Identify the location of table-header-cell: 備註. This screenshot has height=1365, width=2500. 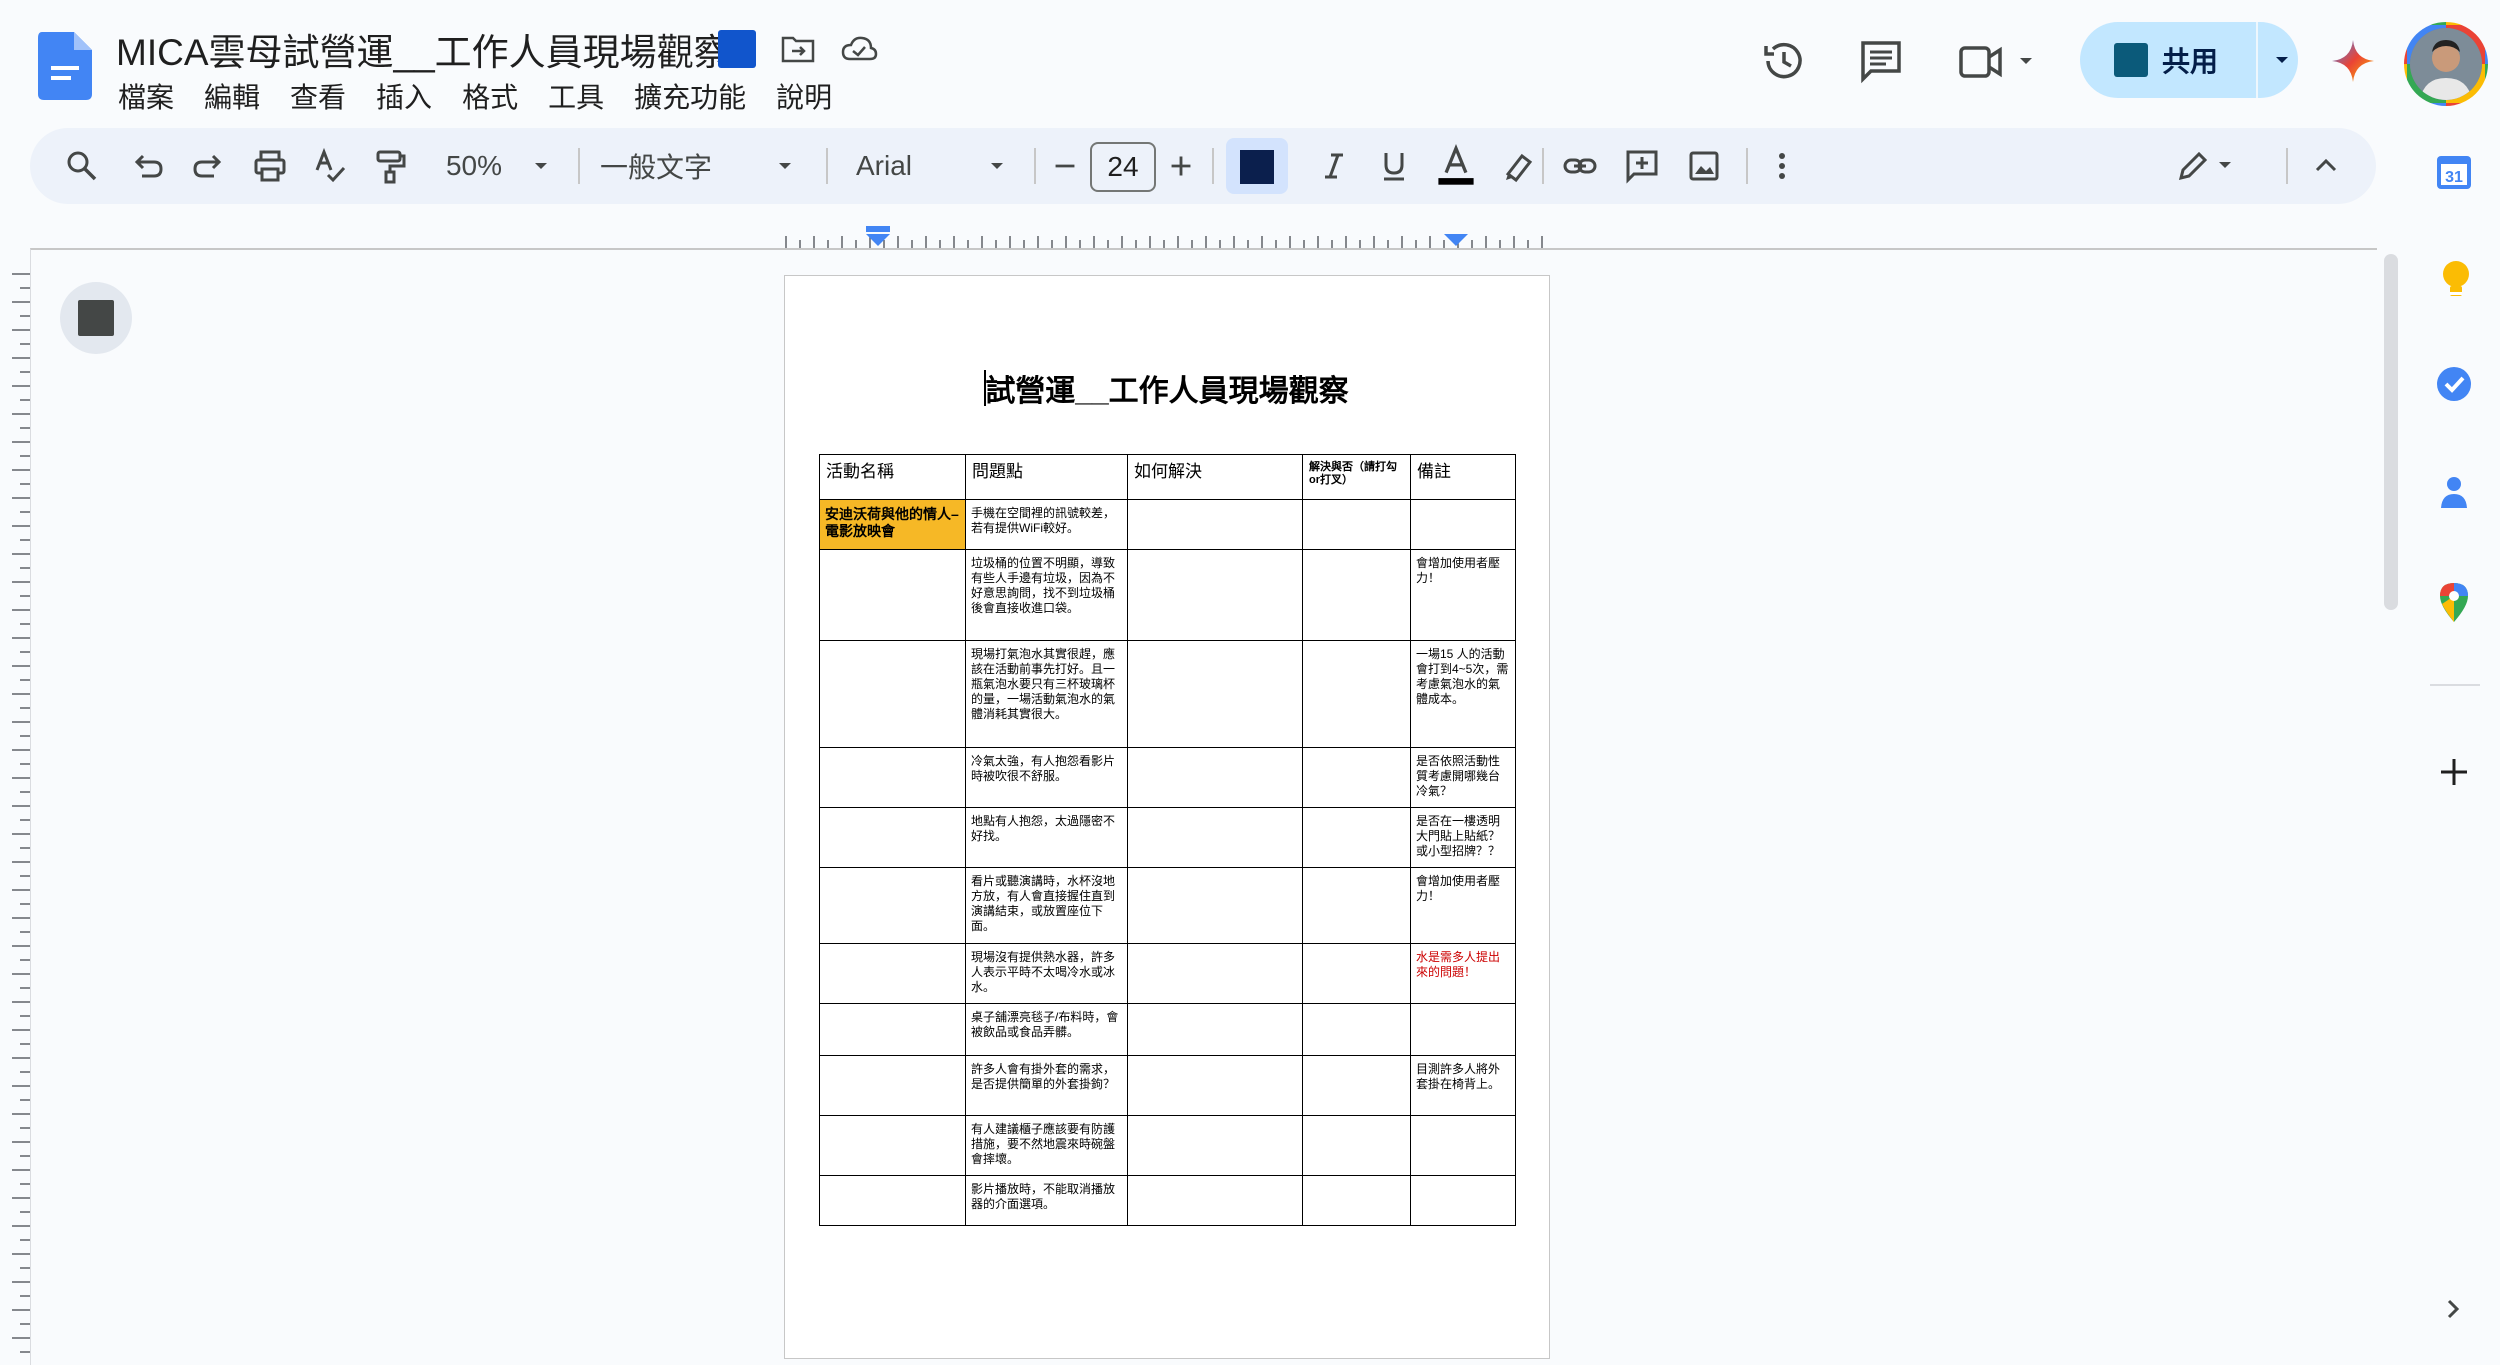
(1463, 477).